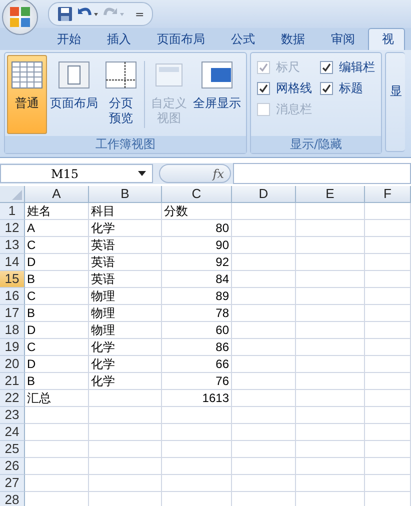  What do you see at coordinates (12, 347) in the screenshot?
I see `row-header: 19` at bounding box center [12, 347].